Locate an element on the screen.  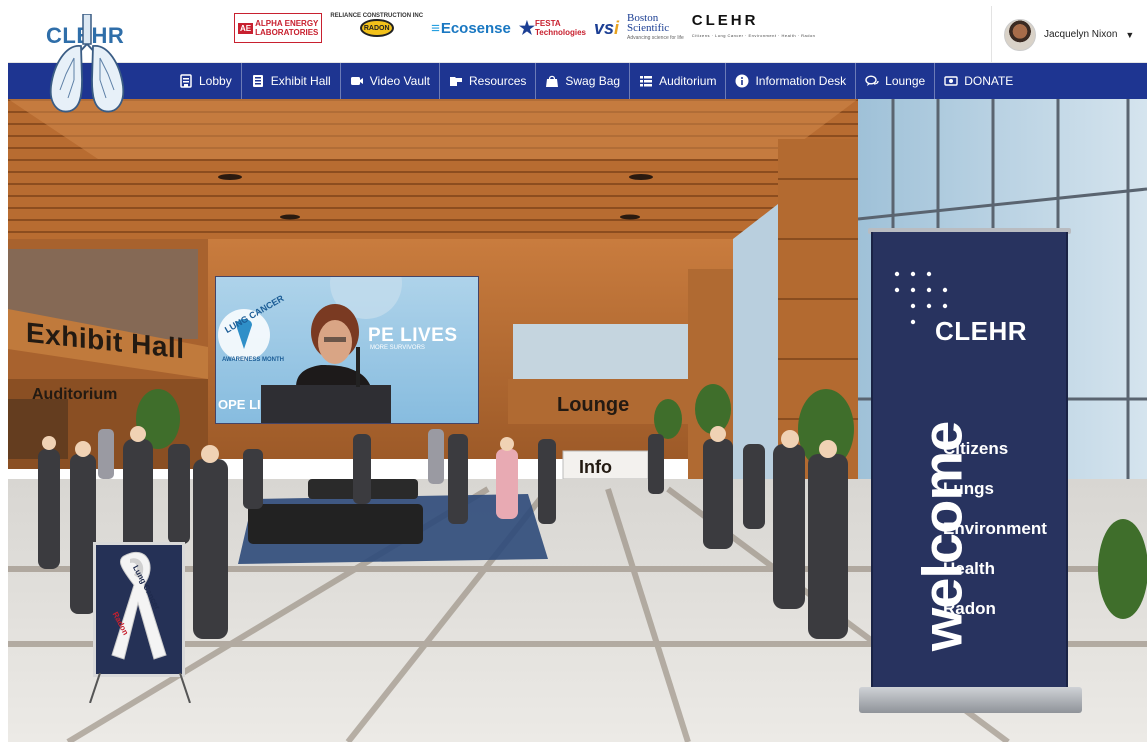
lobby-icon is located at coordinates (186, 81).